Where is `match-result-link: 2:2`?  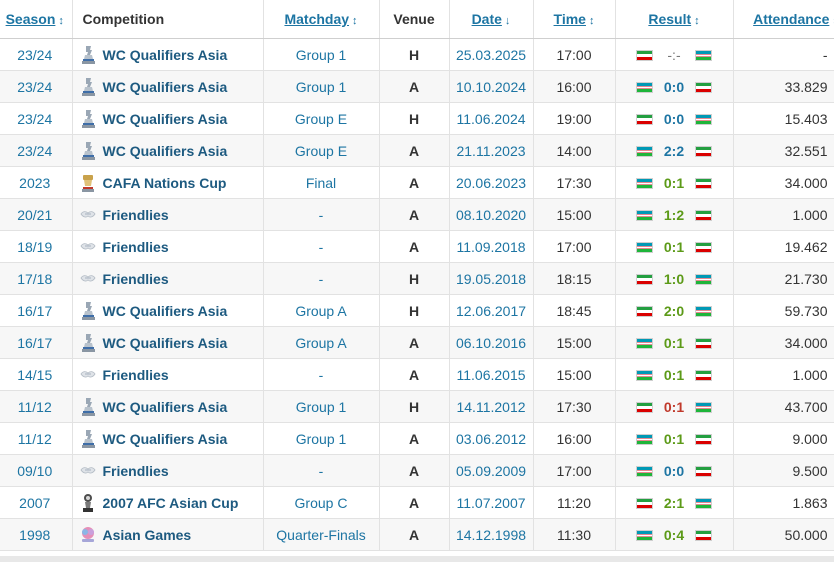 match-result-link: 2:2 is located at coordinates (674, 151).